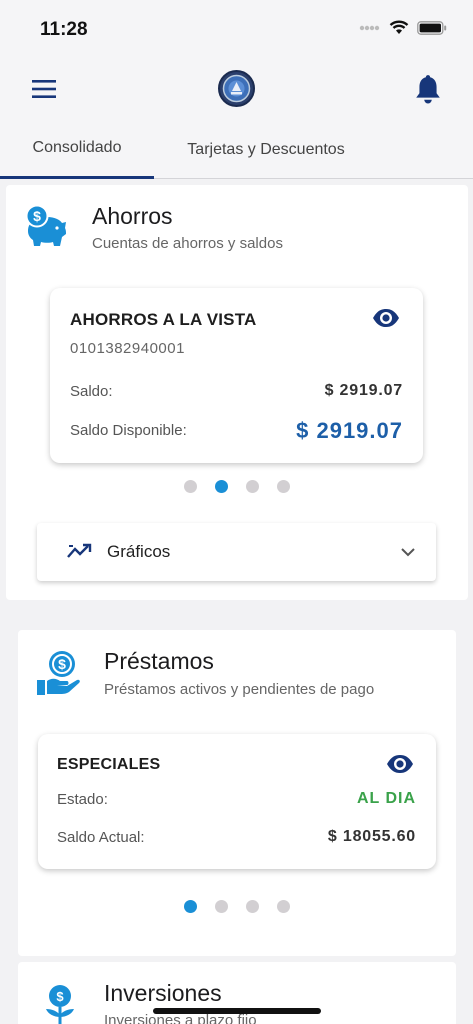 The height and width of the screenshot is (1024, 473). I want to click on status-time: 11:28, so click(64, 29).